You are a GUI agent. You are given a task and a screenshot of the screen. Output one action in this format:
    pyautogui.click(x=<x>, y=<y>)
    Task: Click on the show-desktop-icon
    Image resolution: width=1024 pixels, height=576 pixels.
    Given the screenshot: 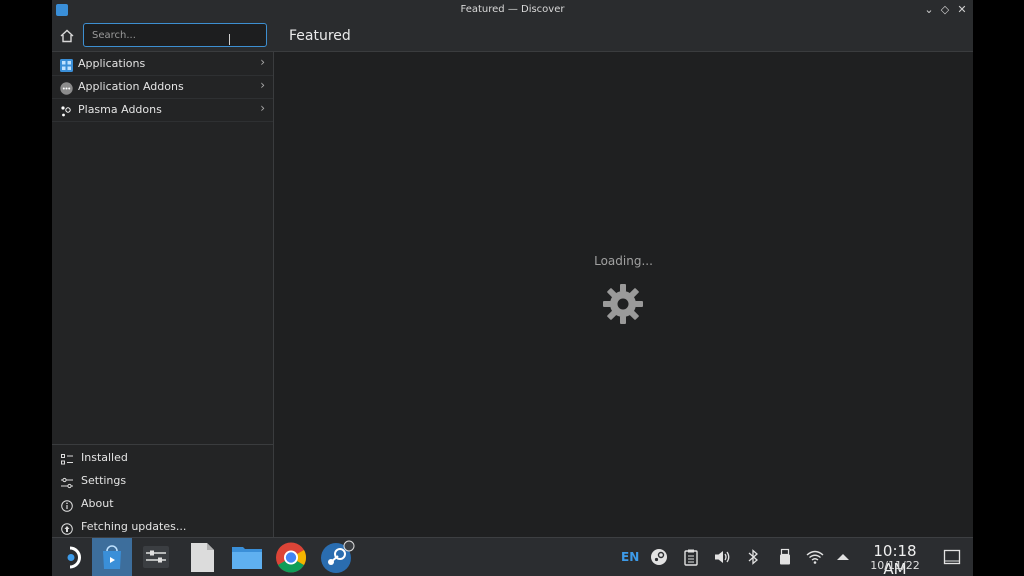 What is the action you would take?
    pyautogui.click(x=952, y=557)
    